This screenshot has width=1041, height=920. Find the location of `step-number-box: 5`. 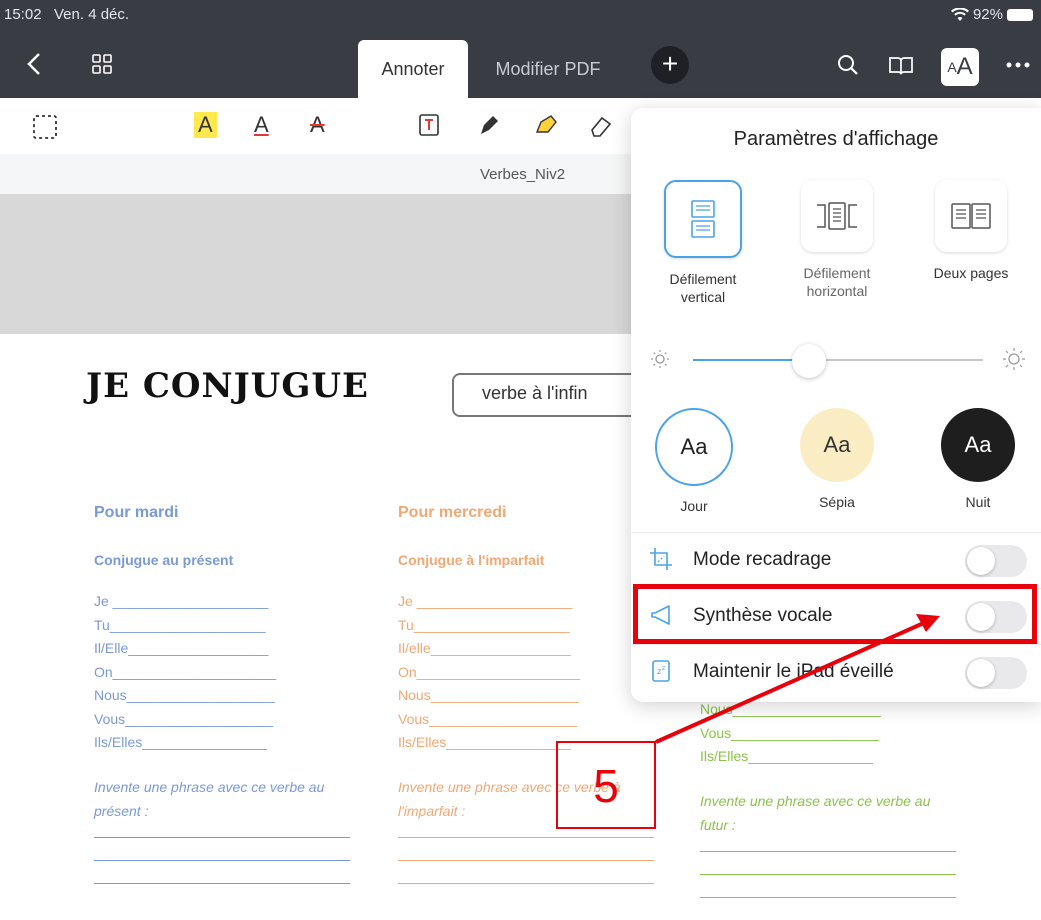

step-number-box: 5 is located at coordinates (606, 785).